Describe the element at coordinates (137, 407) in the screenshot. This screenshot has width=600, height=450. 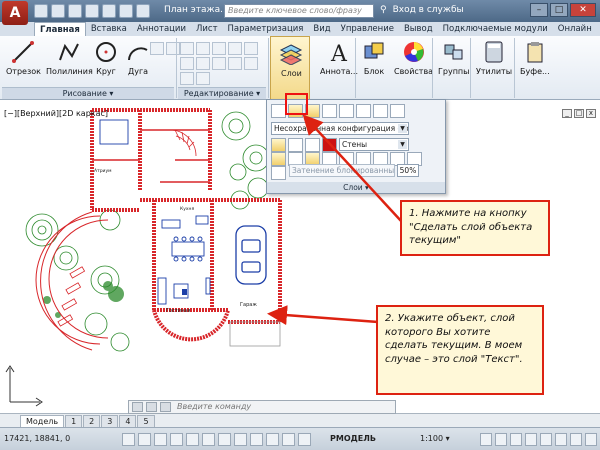
I see `close-icon` at that location.